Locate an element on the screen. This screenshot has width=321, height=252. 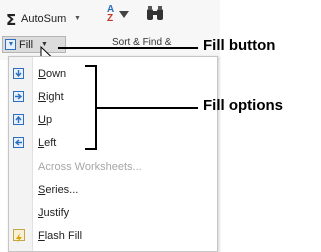
fill-options-callout-line is located at coordinates (146, 108).